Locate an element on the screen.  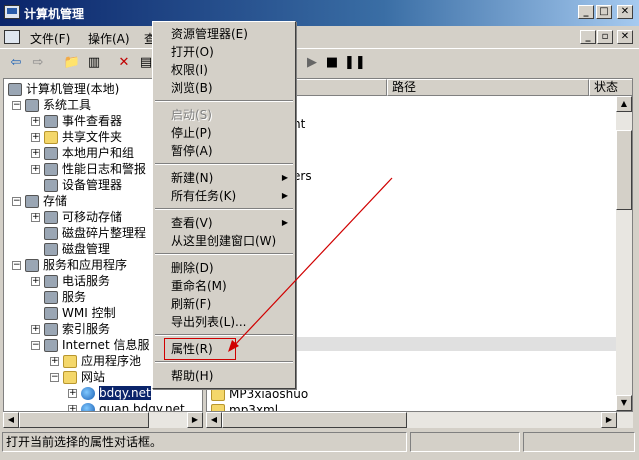
arrow-line is located at coordinates (312, 263).